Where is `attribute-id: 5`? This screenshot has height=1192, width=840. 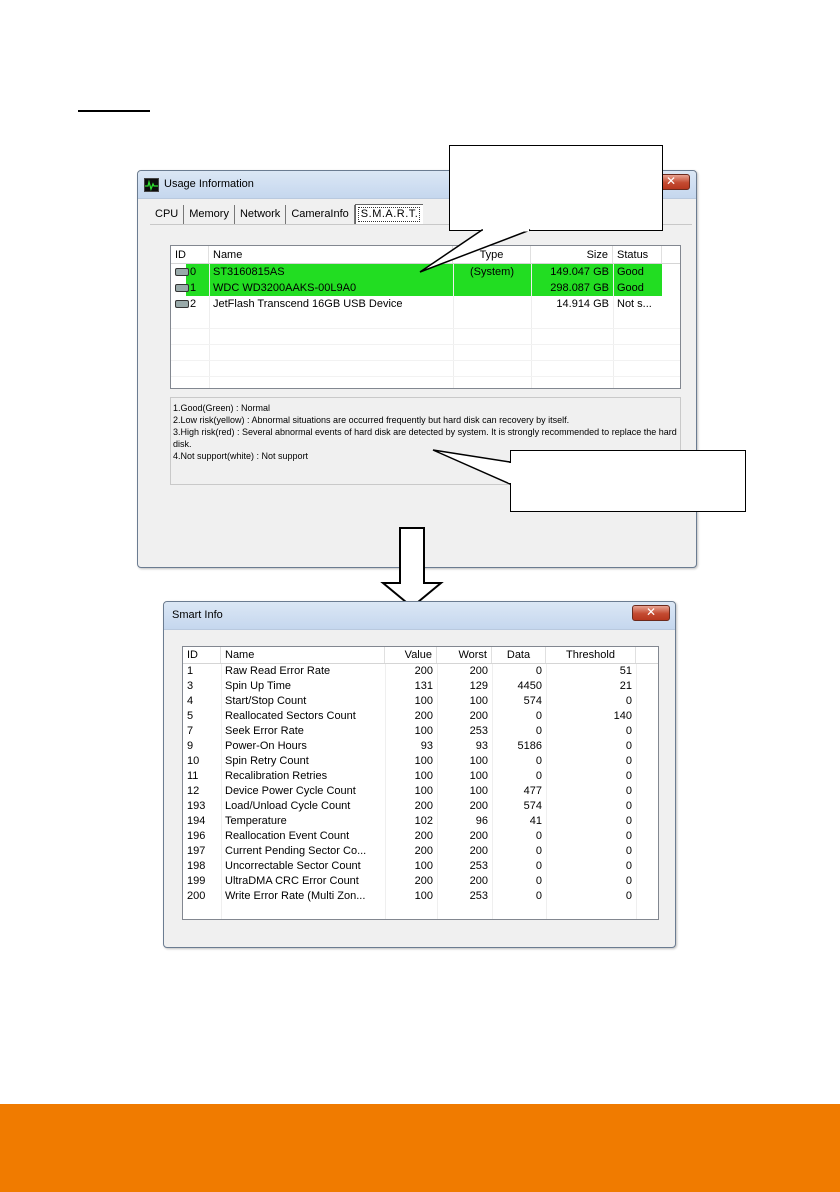
attribute-id: 5 is located at coordinates (190, 716).